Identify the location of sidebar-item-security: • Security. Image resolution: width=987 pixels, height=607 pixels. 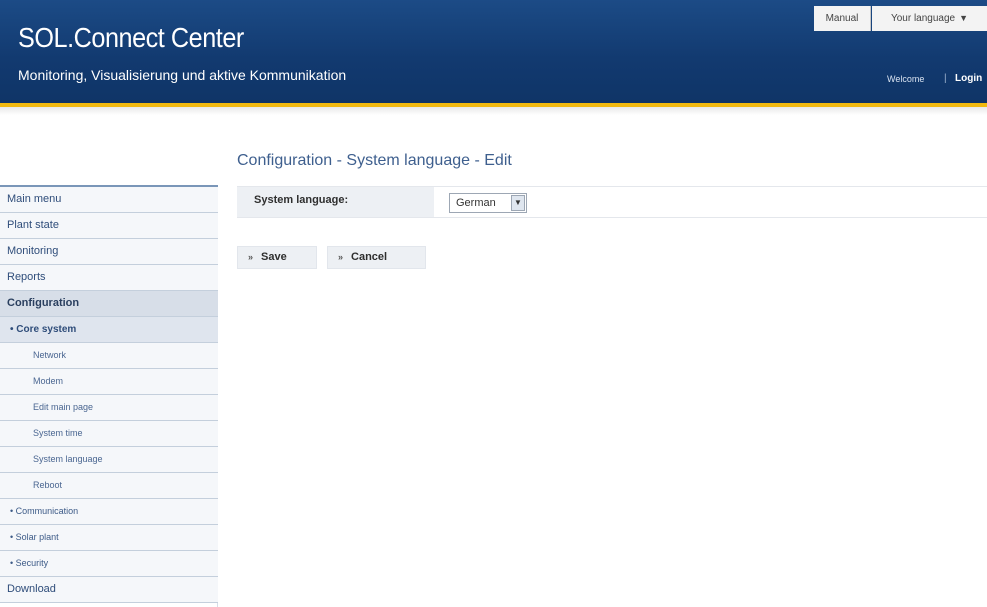
(109, 564).